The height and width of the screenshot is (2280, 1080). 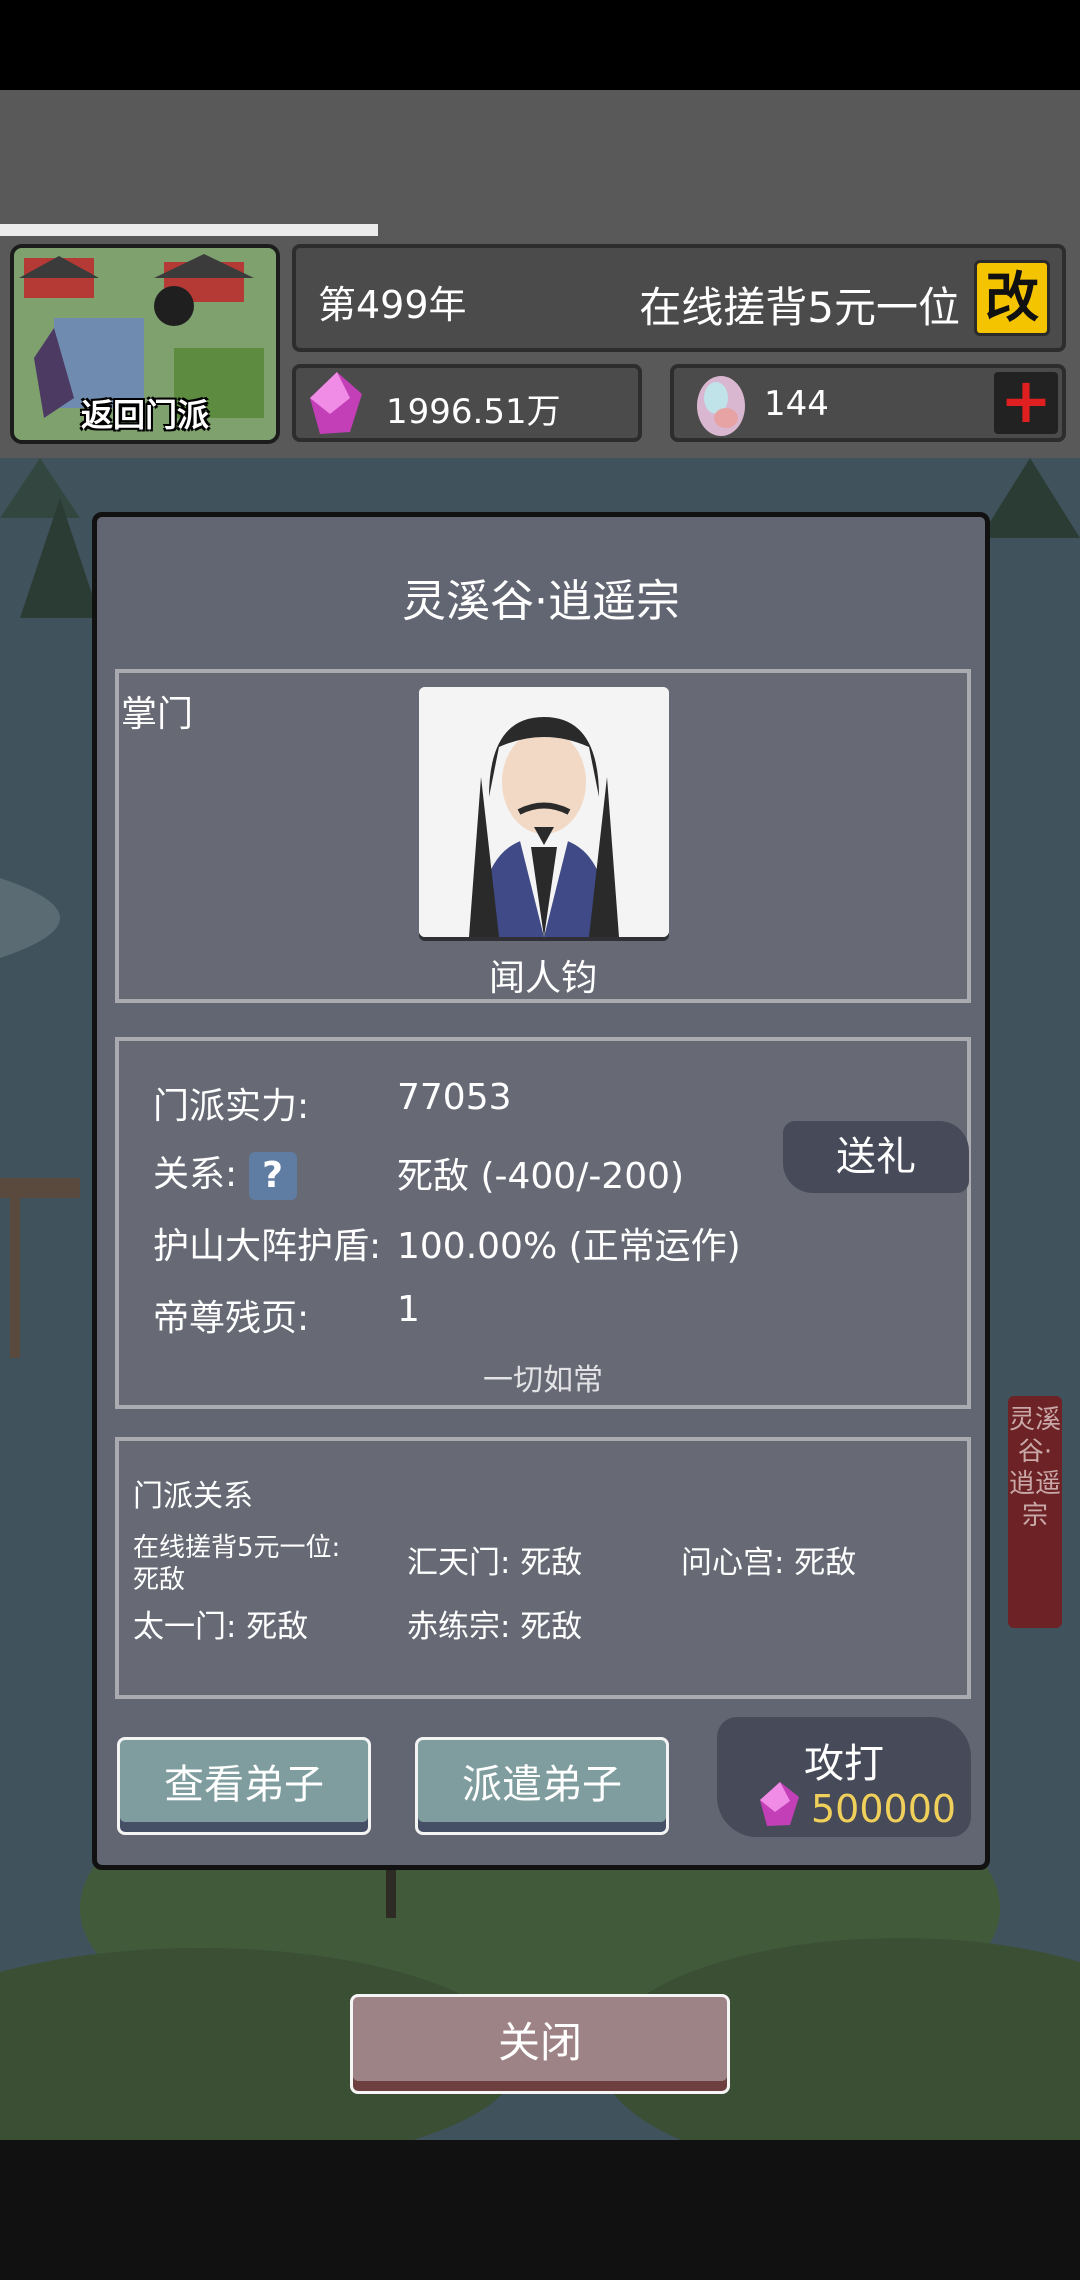 I want to click on view-disciples-button: 查看弟子, so click(x=244, y=1786).